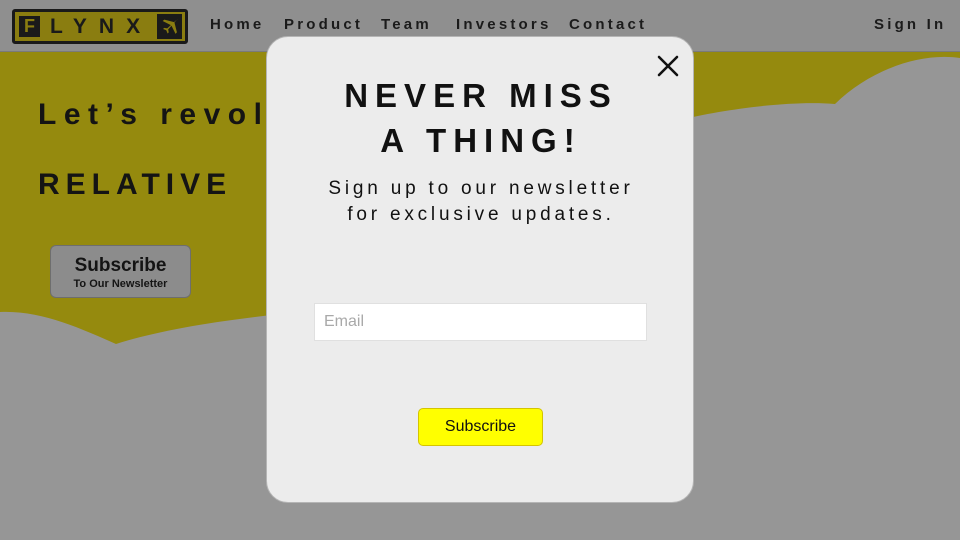 This screenshot has height=540, width=960. I want to click on email-field, so click(480, 322).